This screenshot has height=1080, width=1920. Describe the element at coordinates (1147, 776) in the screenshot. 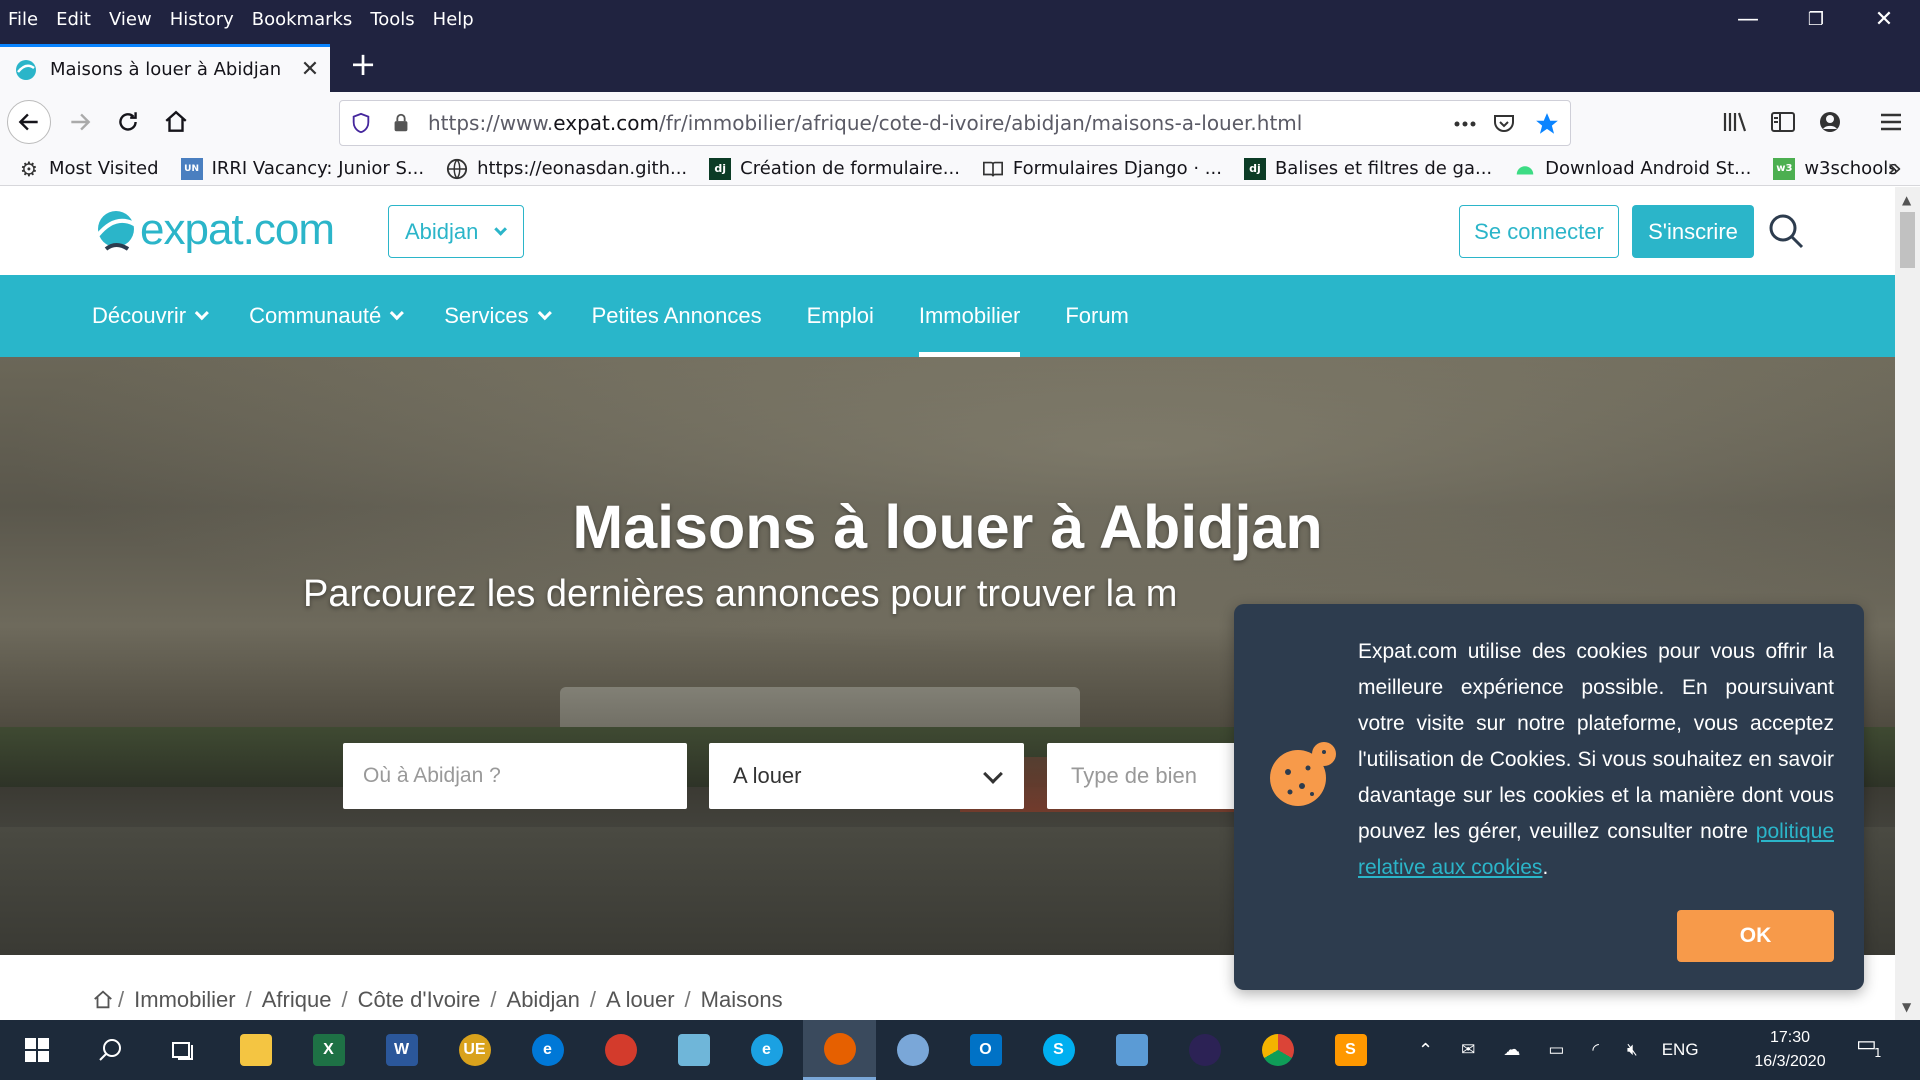

I see `property-type-select: Type de bien` at that location.